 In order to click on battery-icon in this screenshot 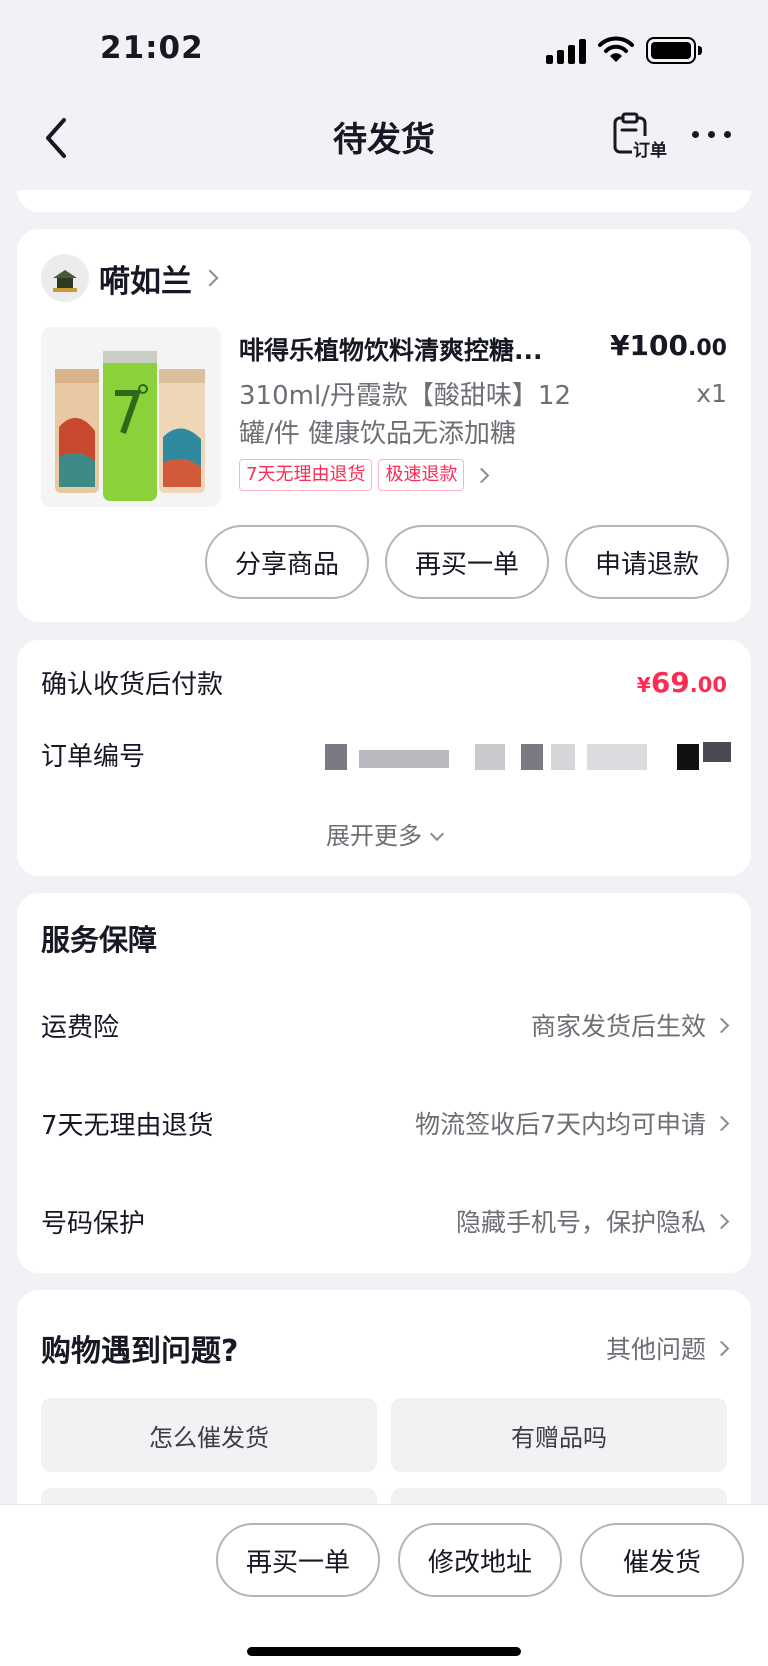, I will do `click(674, 50)`.